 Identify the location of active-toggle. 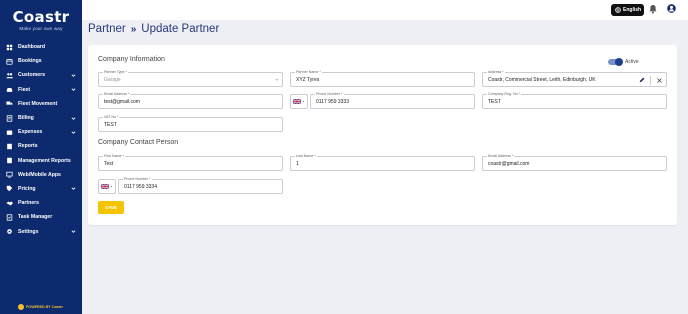
(615, 62).